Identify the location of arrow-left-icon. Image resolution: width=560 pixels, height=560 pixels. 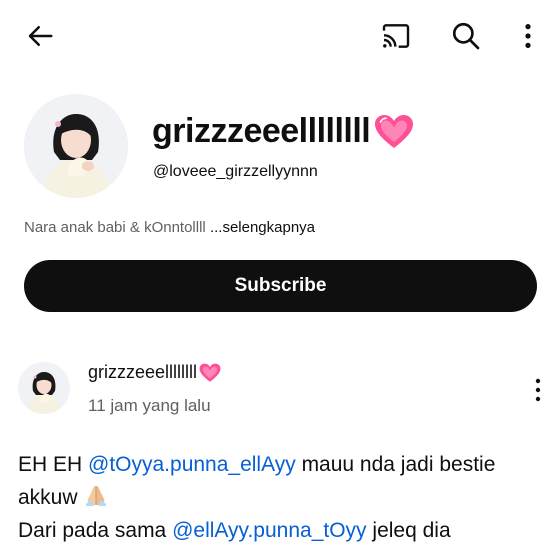
(40, 36).